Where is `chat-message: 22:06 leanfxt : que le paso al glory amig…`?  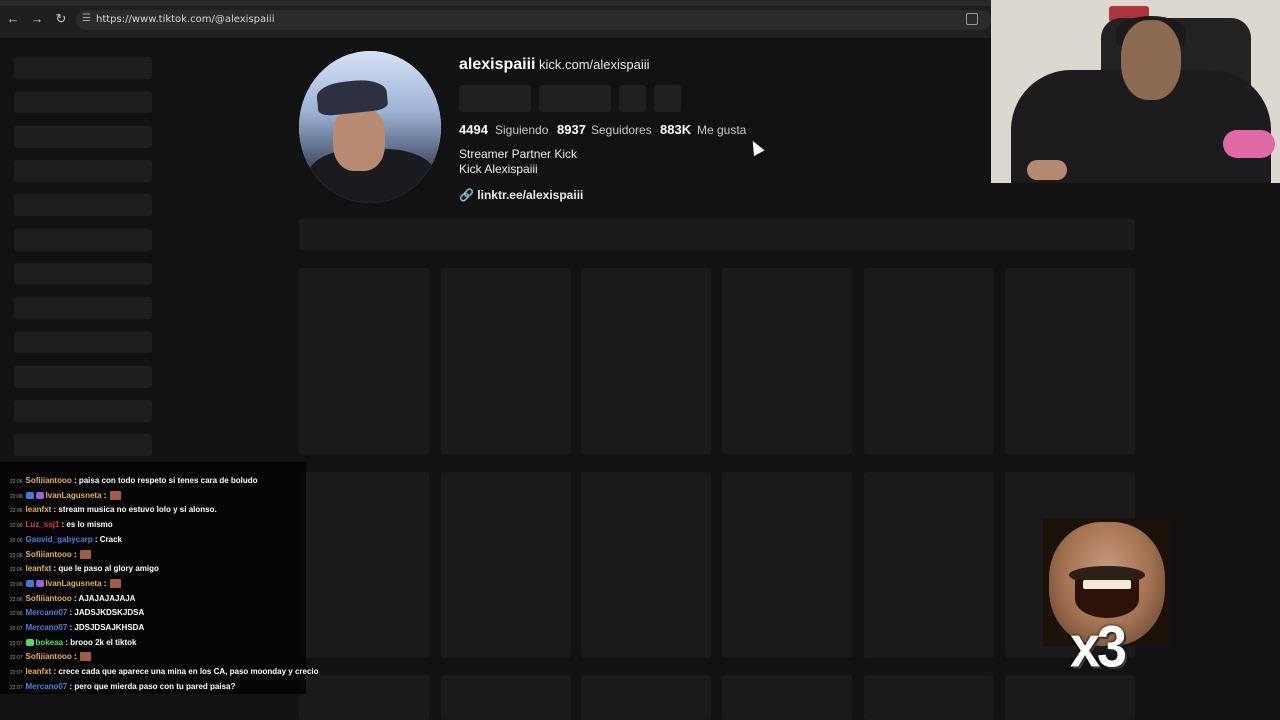
chat-message: 22:06 leanfxt : que le paso al glory amig… is located at coordinates (84, 569).